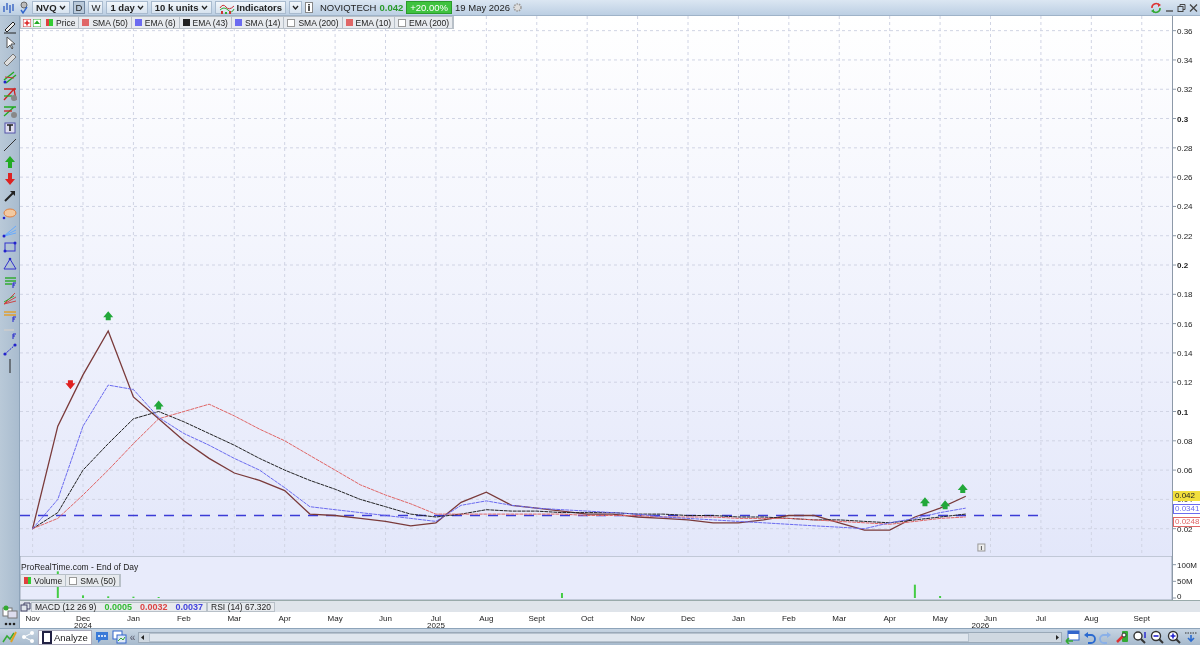  Describe the element at coordinates (9, 624) in the screenshot. I see `more-icon` at that location.